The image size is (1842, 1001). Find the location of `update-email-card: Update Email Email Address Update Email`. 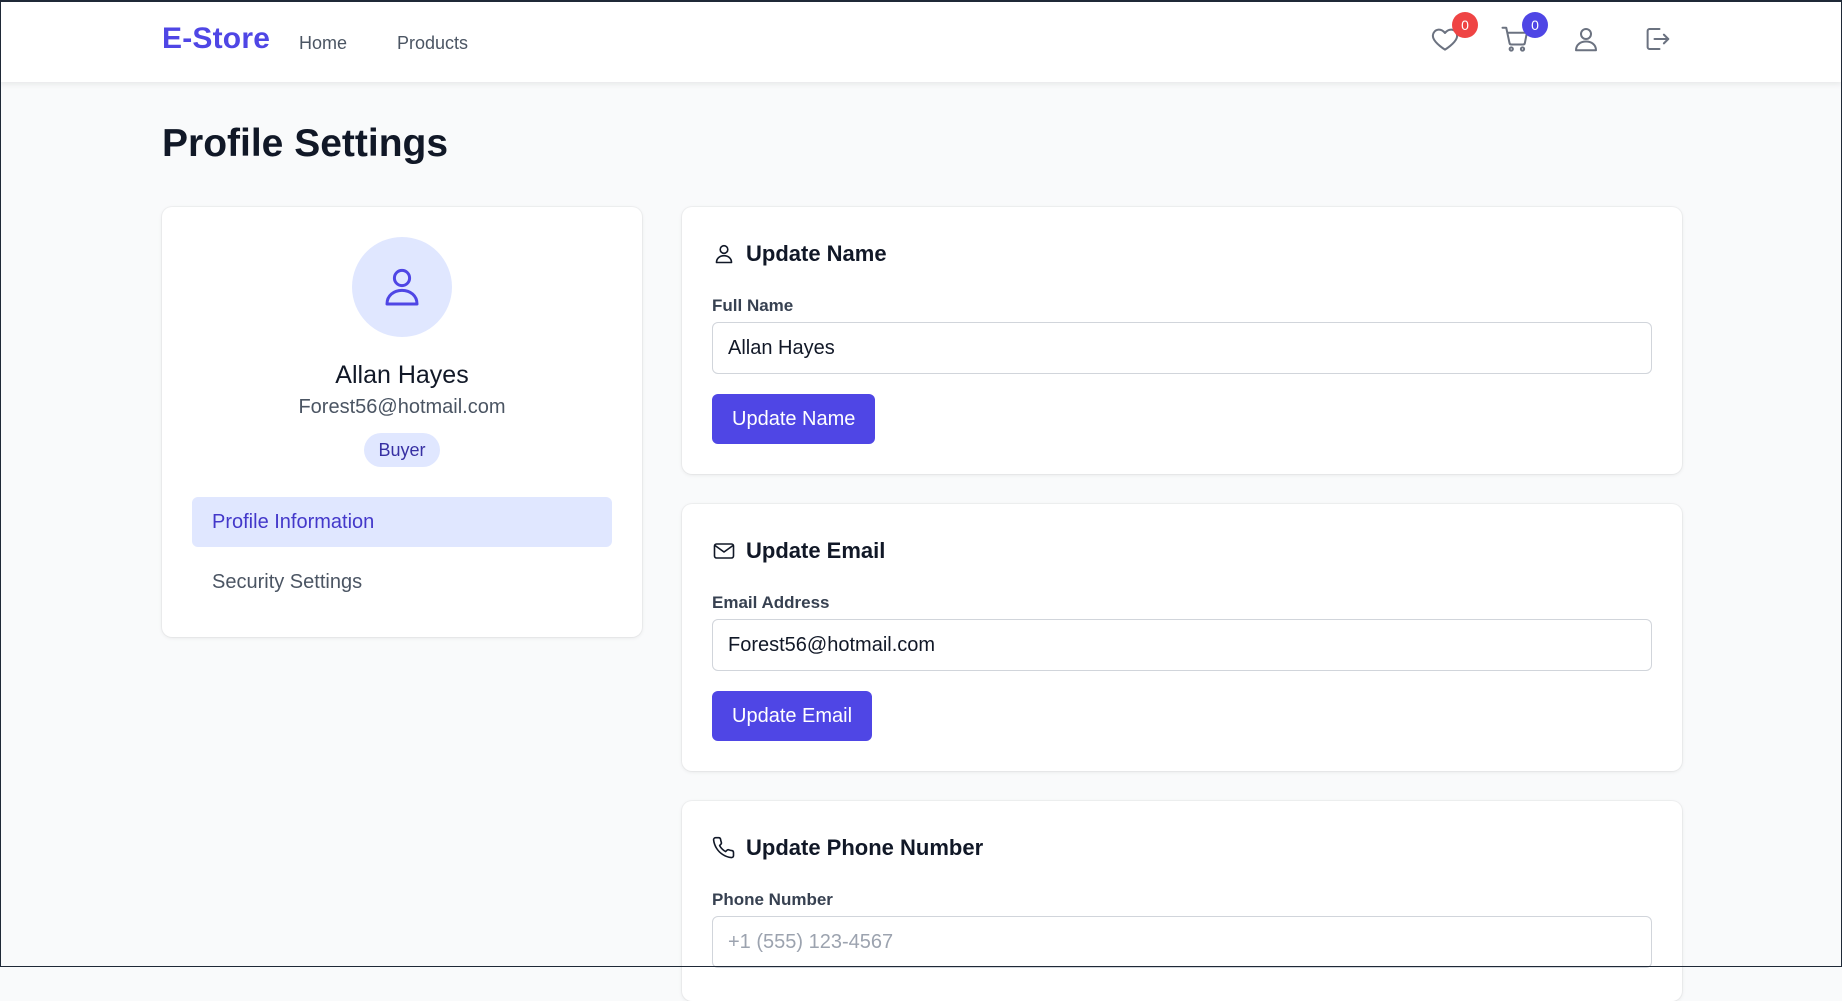

update-email-card: Update Email Email Address Update Email is located at coordinates (1182, 637).